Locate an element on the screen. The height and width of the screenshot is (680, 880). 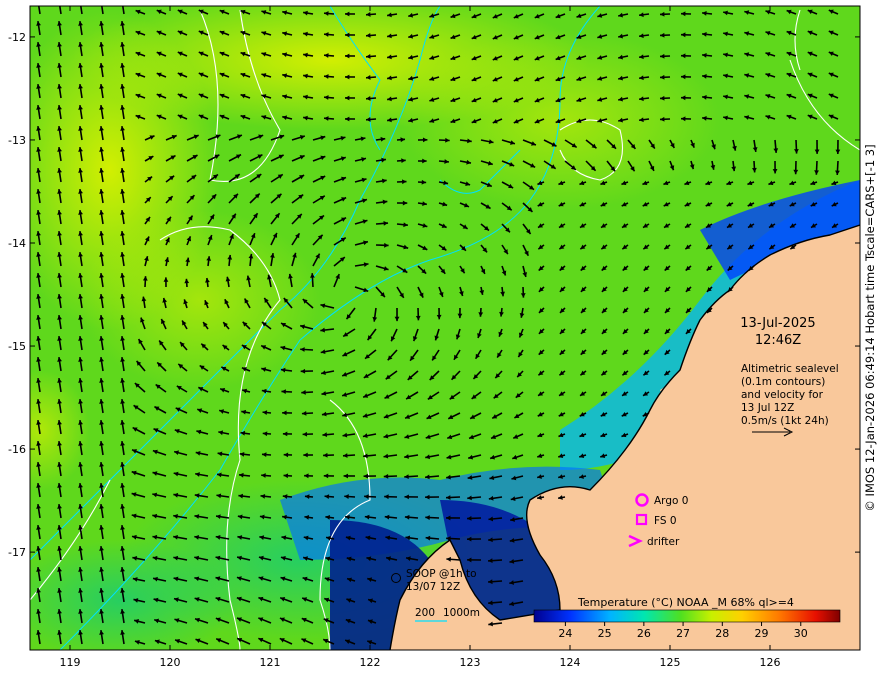
colorbar-title: Temperature (°C) NOAA _M 68% ql>=4 is located at coordinates (685, 602).